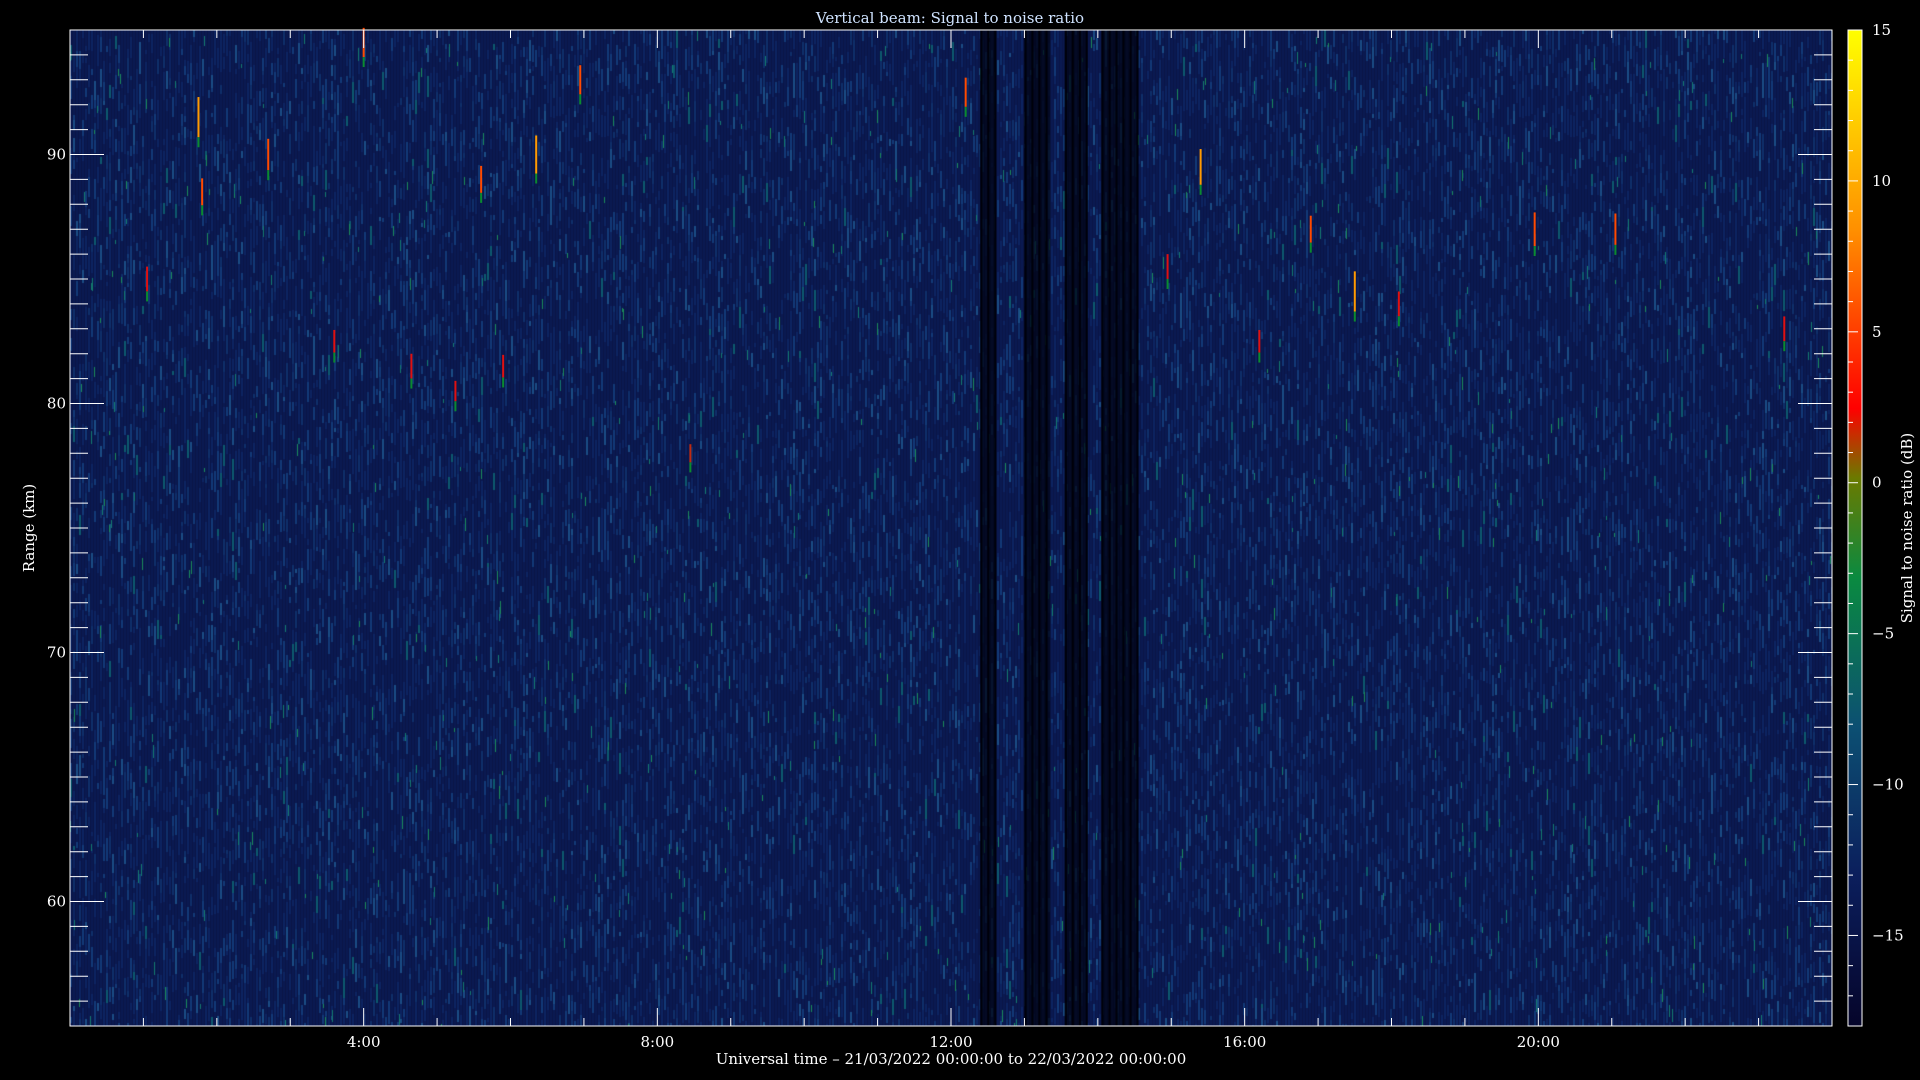 This screenshot has height=1080, width=1920. Describe the element at coordinates (56, 404) in the screenshot. I see `y-tick-label: 80` at that location.